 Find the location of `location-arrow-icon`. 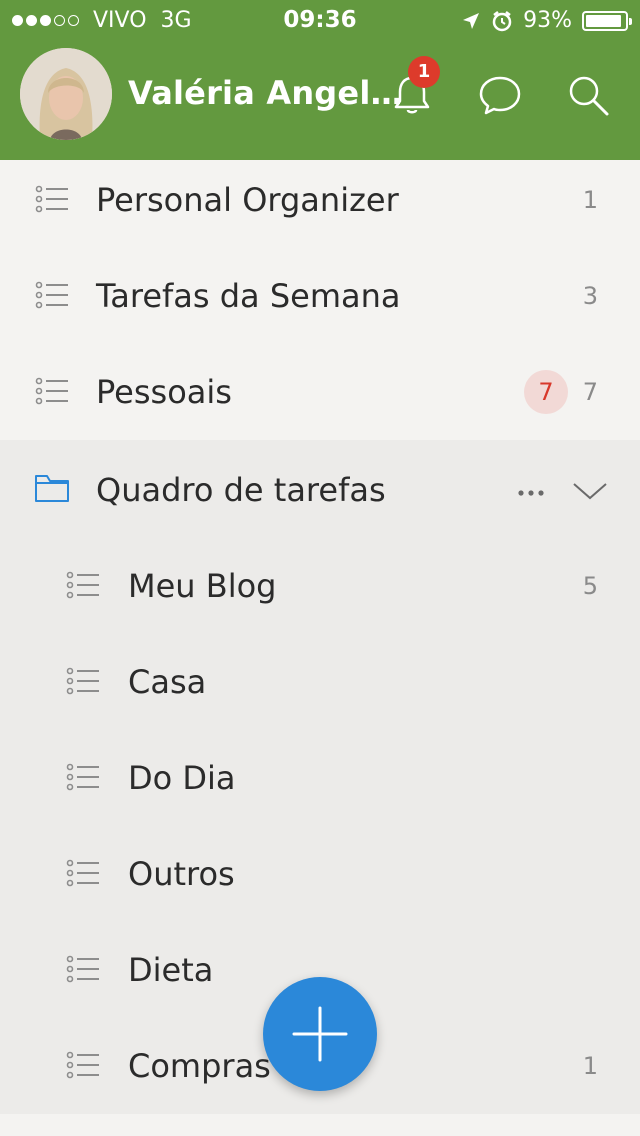

location-arrow-icon is located at coordinates (471, 20).